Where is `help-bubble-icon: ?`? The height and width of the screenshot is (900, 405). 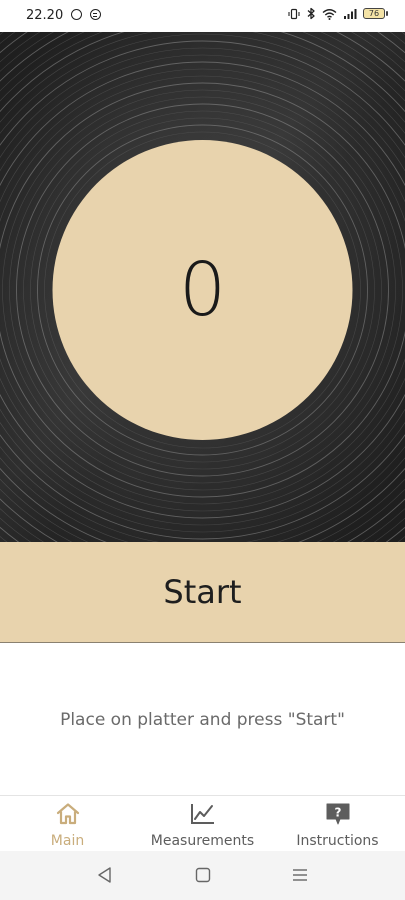
help-bubble-icon: ? is located at coordinates (337, 814).